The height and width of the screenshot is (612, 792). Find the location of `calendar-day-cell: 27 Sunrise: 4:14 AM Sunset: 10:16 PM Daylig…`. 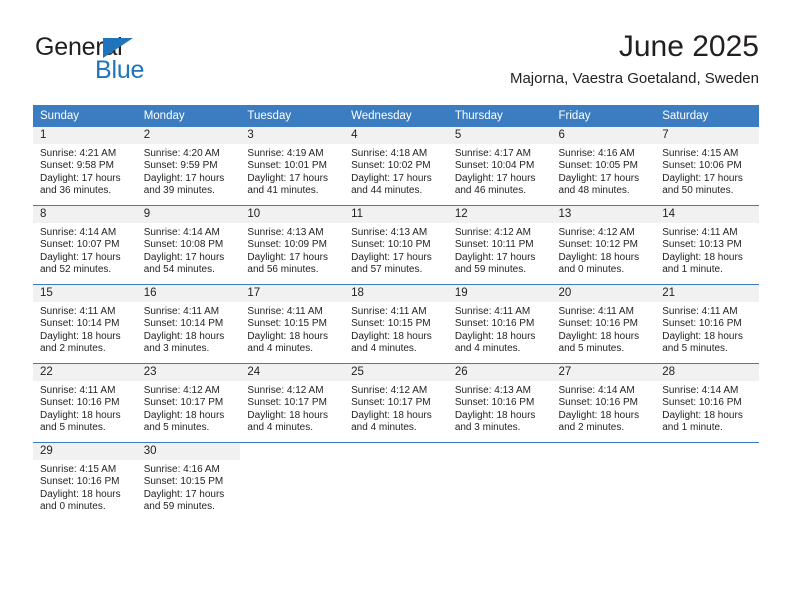

calendar-day-cell: 27 Sunrise: 4:14 AM Sunset: 10:16 PM Daylig… is located at coordinates (603, 403).